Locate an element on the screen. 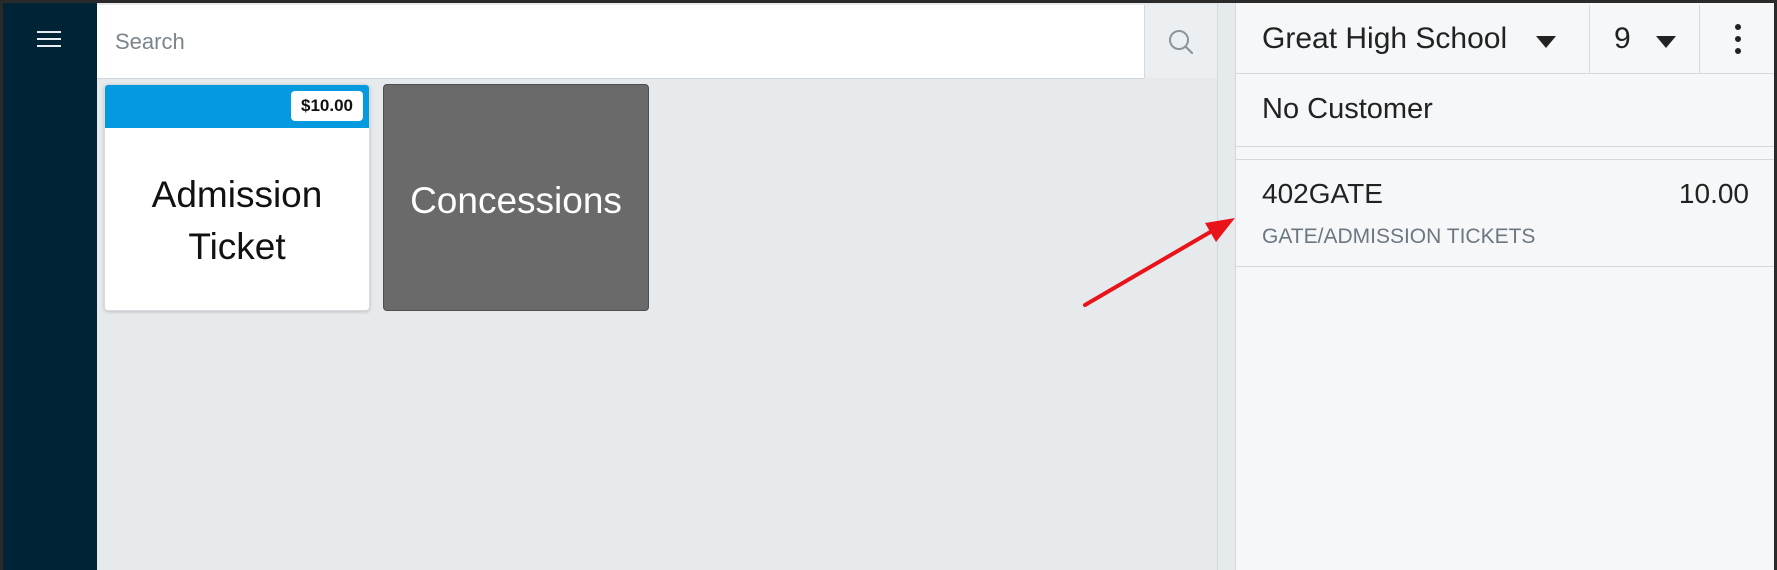 This screenshot has height=570, width=1777. line-item-code: 402GATE is located at coordinates (1322, 193).